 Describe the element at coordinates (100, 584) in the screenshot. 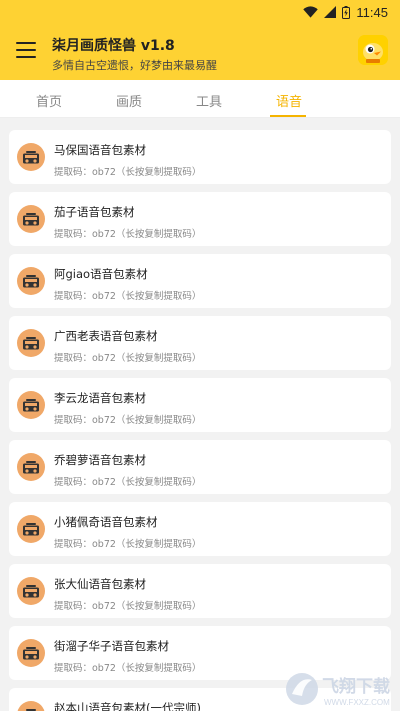

I see `item-title: 张大仙语音包素材` at that location.